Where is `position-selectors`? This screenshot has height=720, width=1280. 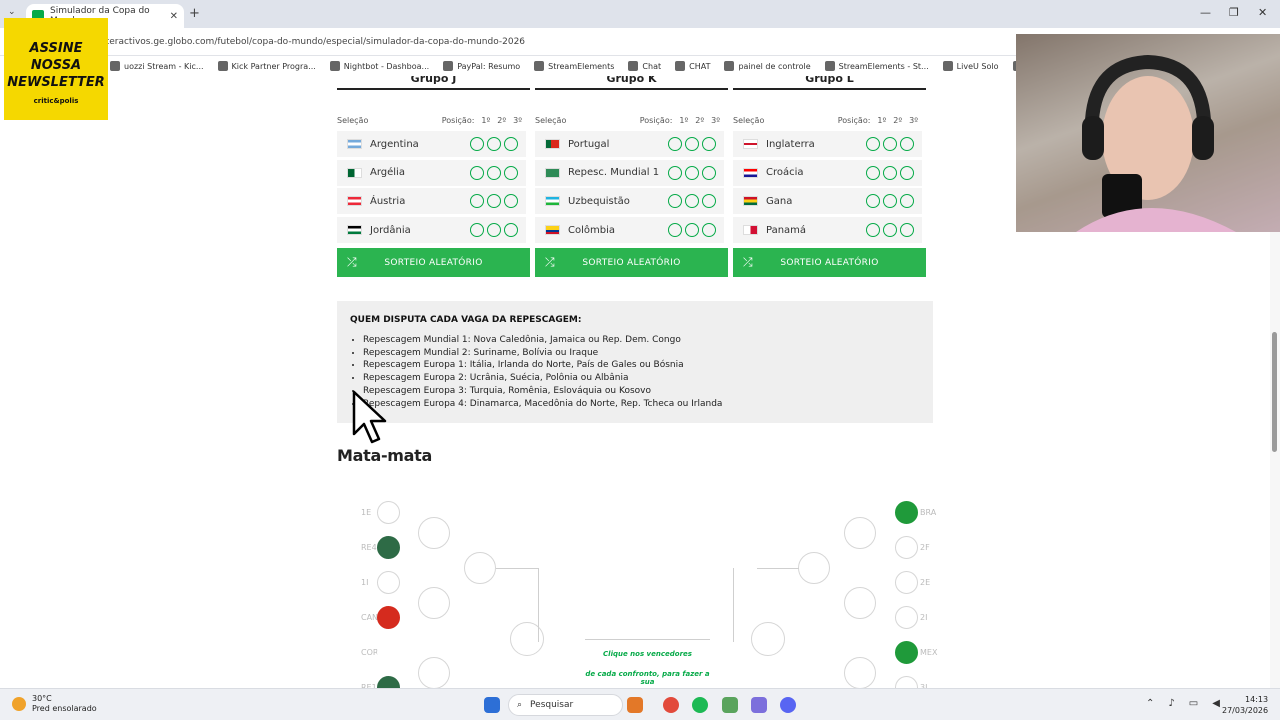
position-selectors is located at coordinates (692, 230).